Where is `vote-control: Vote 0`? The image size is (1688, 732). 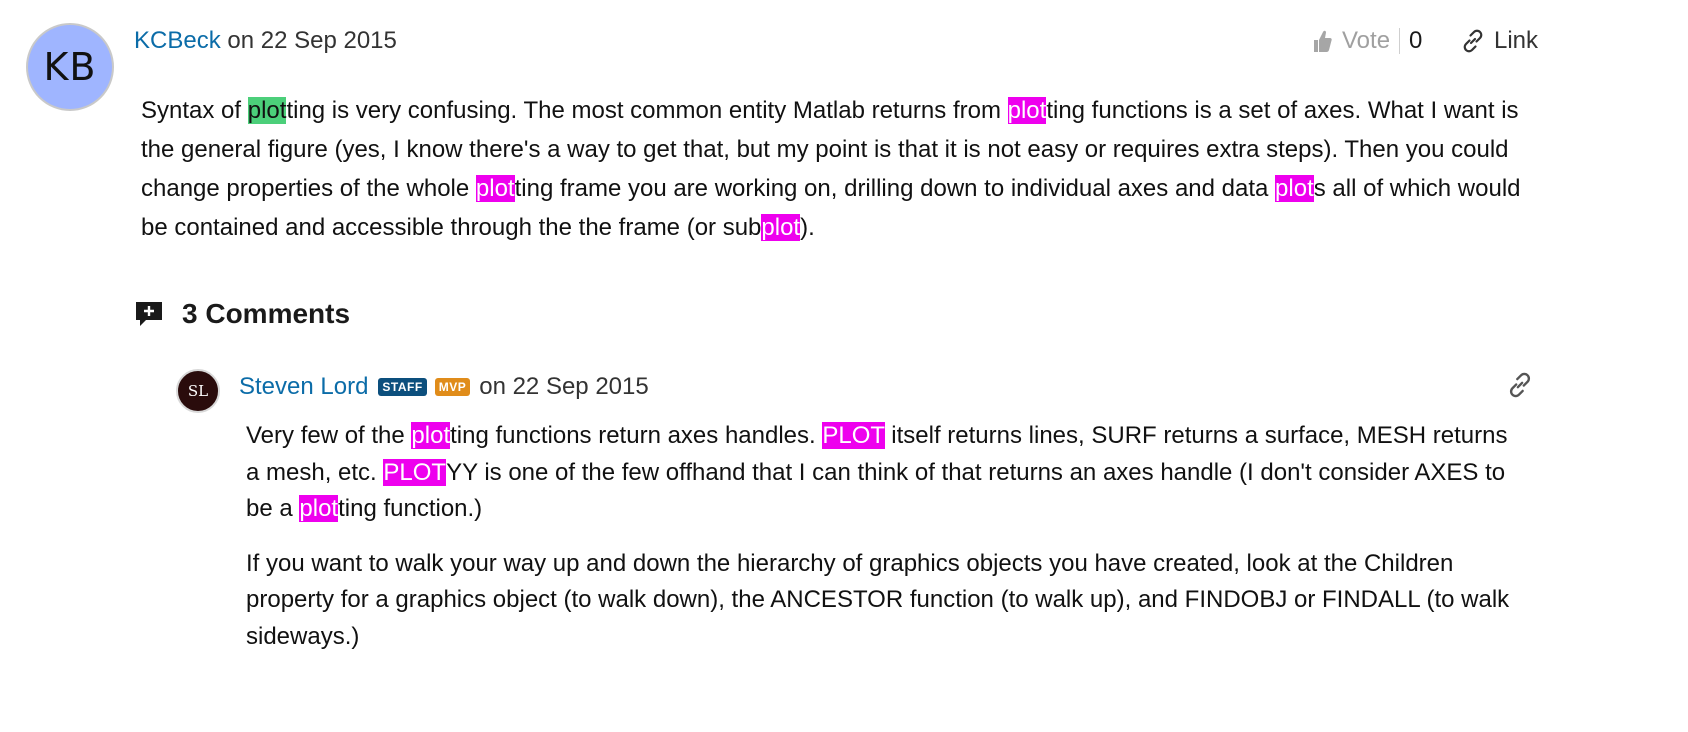
vote-control: Vote 0 is located at coordinates (1367, 41).